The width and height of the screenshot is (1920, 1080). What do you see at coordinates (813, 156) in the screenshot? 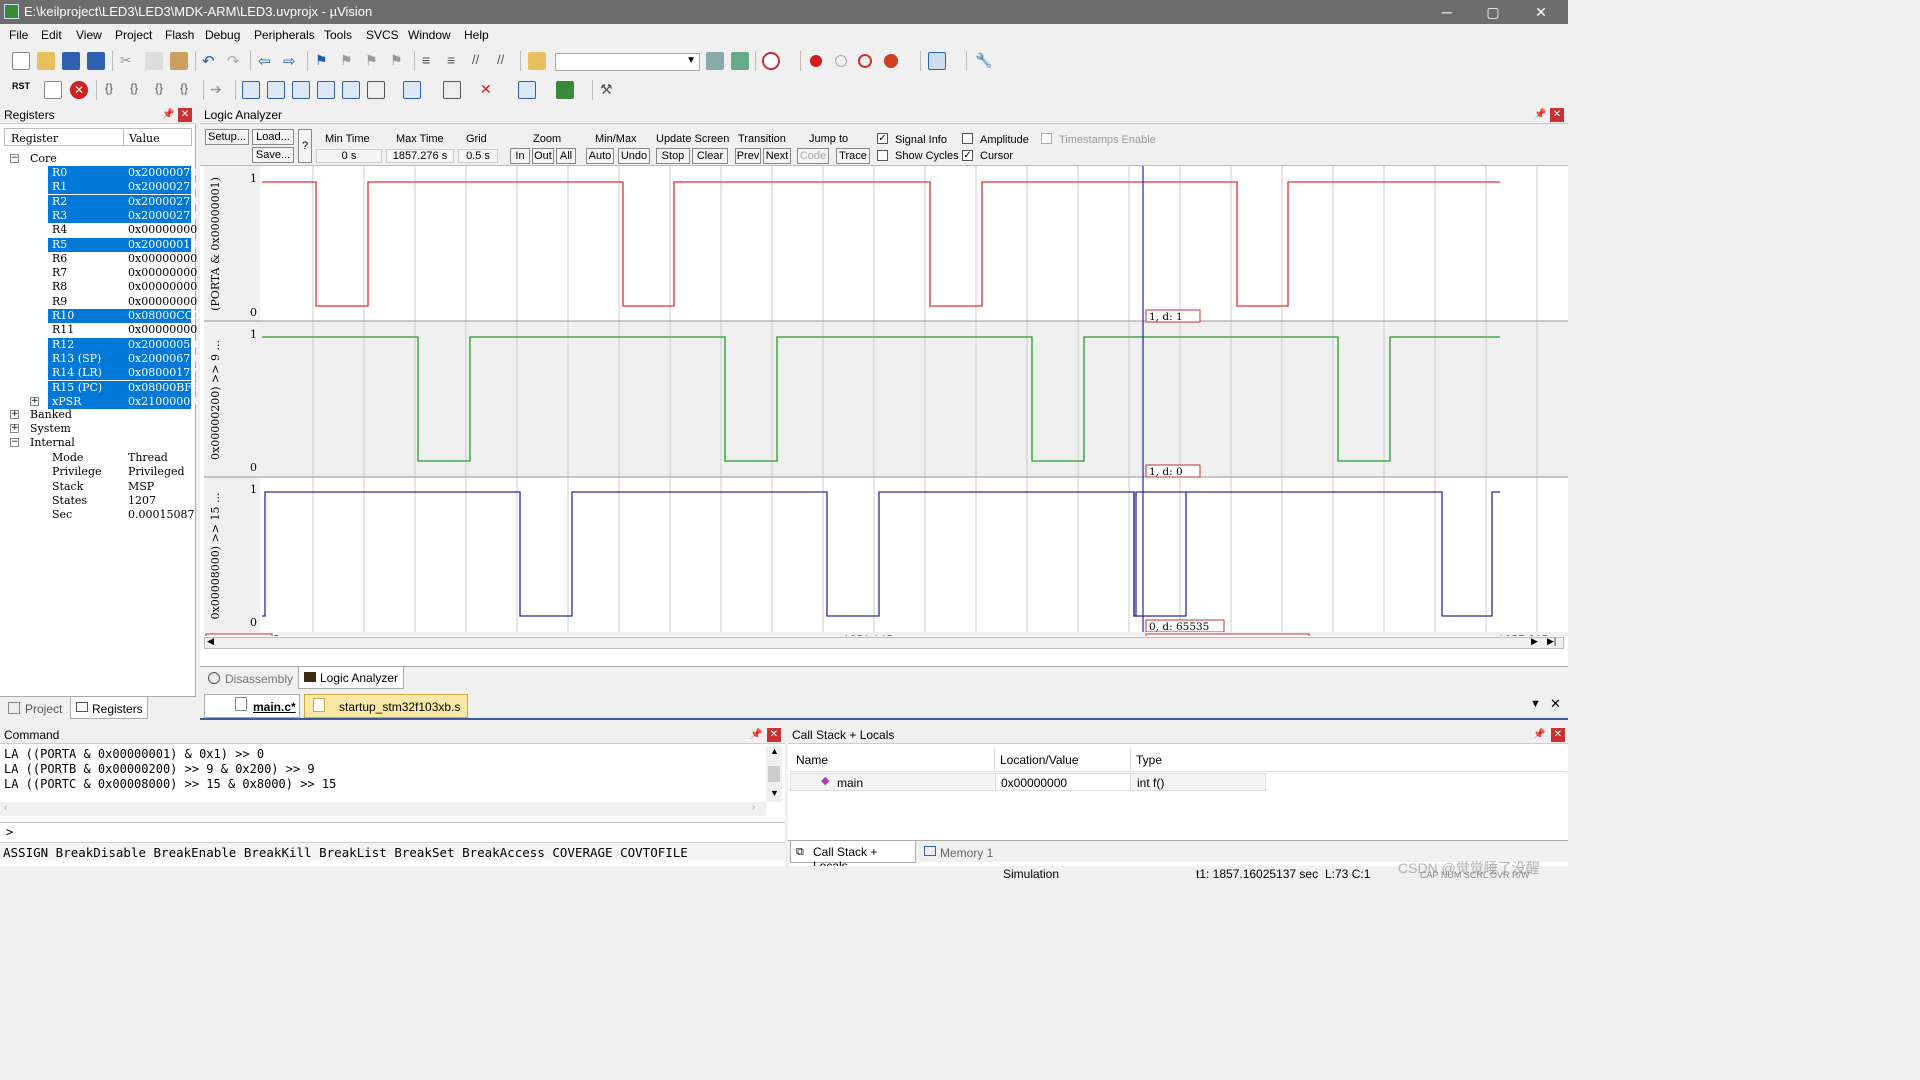
I see `jump-code-button: Code` at bounding box center [813, 156].